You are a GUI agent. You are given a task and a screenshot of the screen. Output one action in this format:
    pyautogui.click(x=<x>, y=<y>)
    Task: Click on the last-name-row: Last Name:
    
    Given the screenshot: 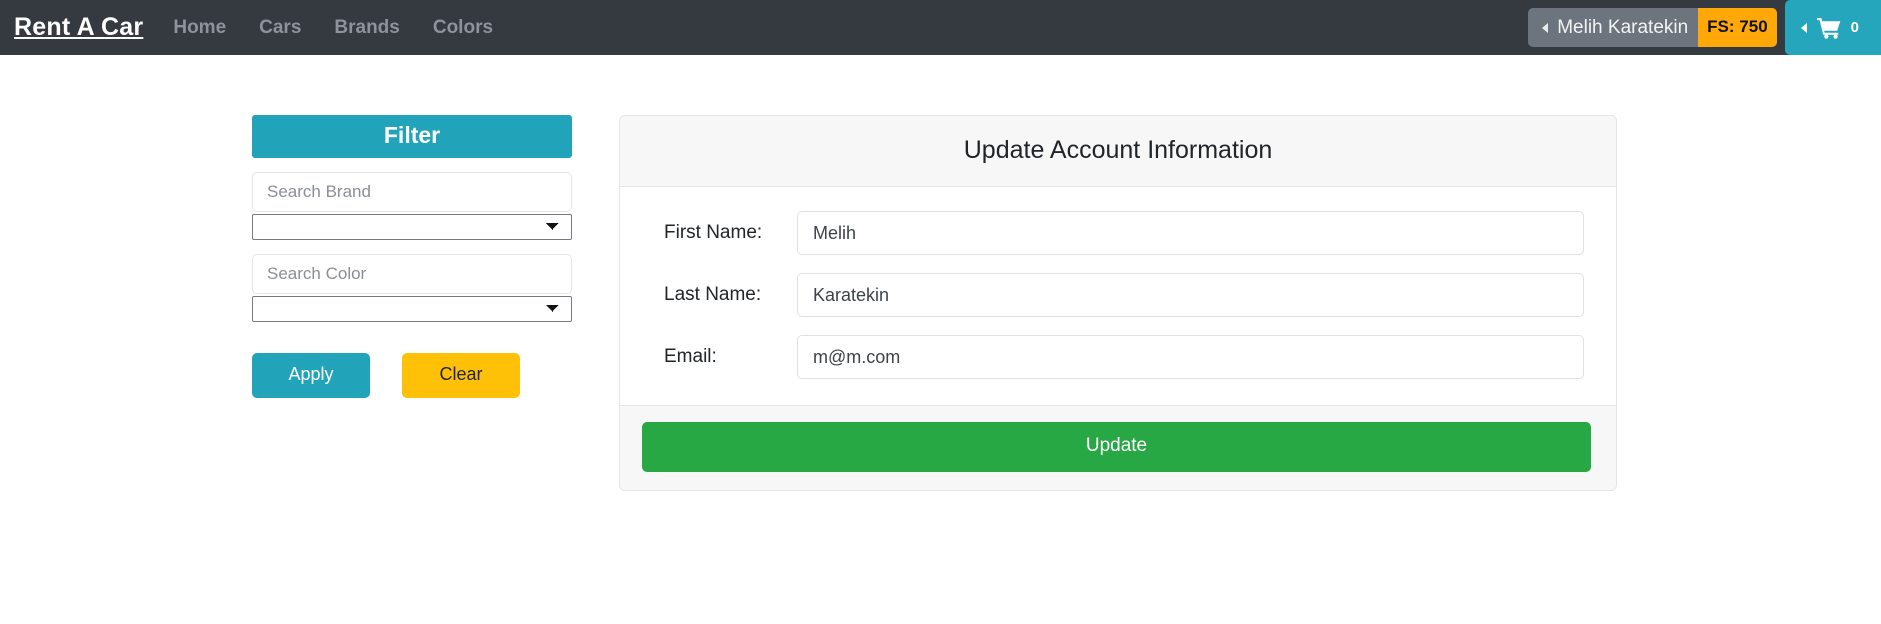 What is the action you would take?
    pyautogui.click(x=1113, y=295)
    